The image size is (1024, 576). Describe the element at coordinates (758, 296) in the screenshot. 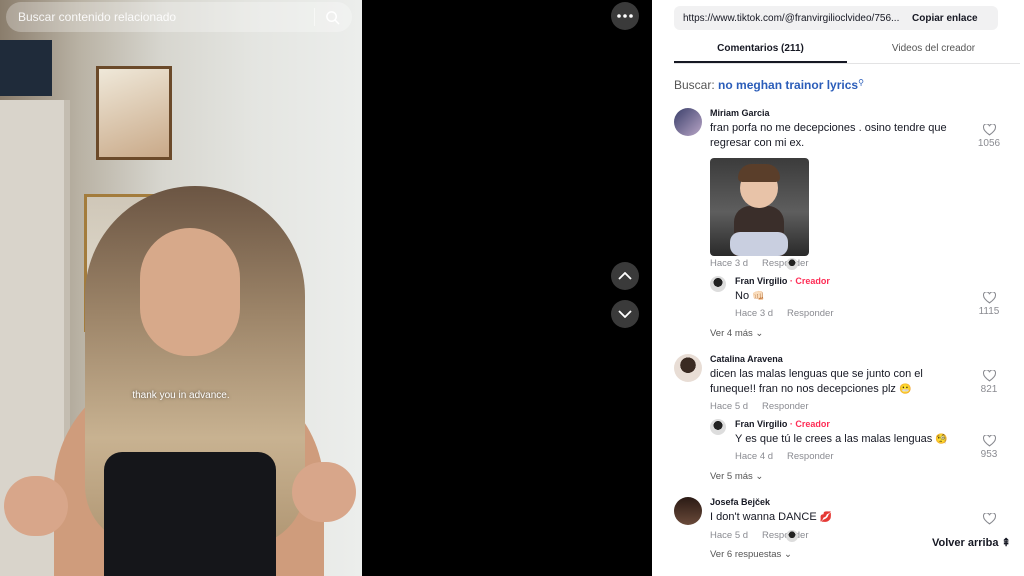

I see `emoji: 👊🏻` at that location.